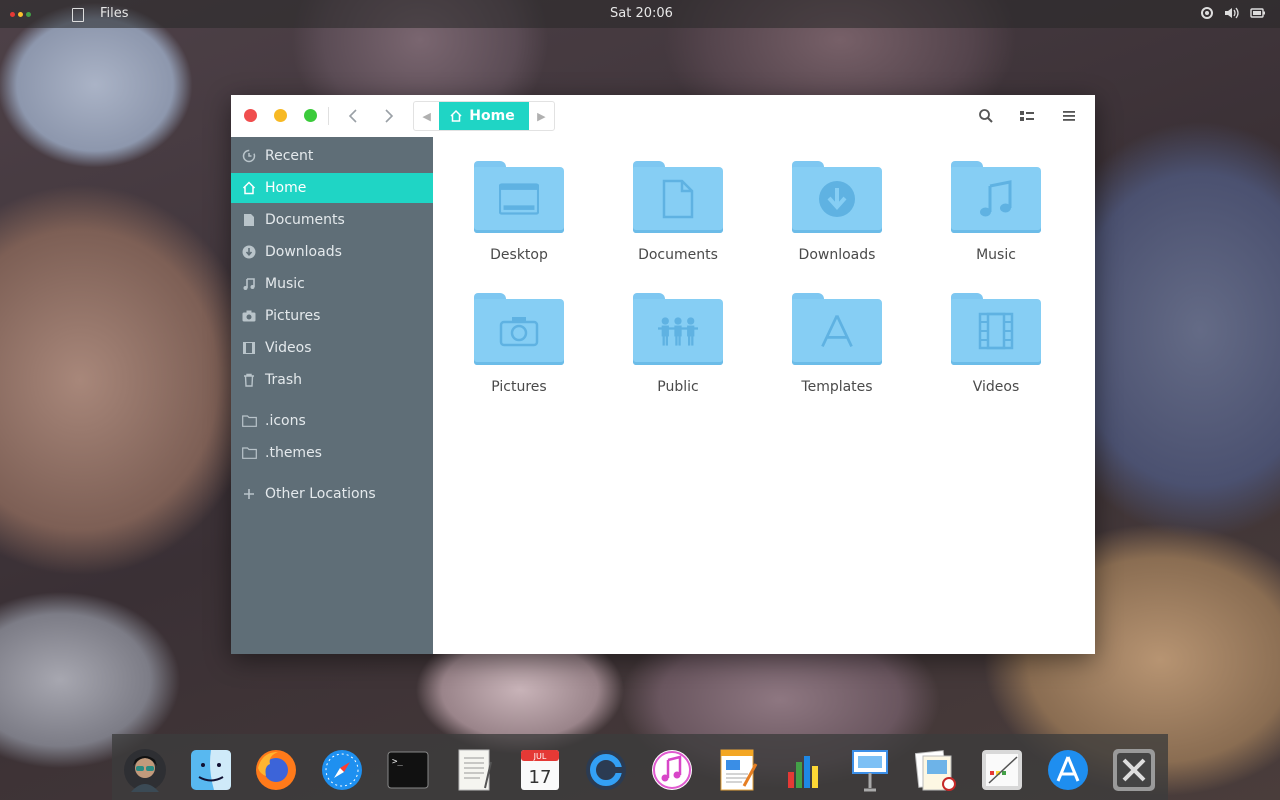 This screenshot has height=800, width=1280. I want to click on tools-icon, so click(1134, 770).